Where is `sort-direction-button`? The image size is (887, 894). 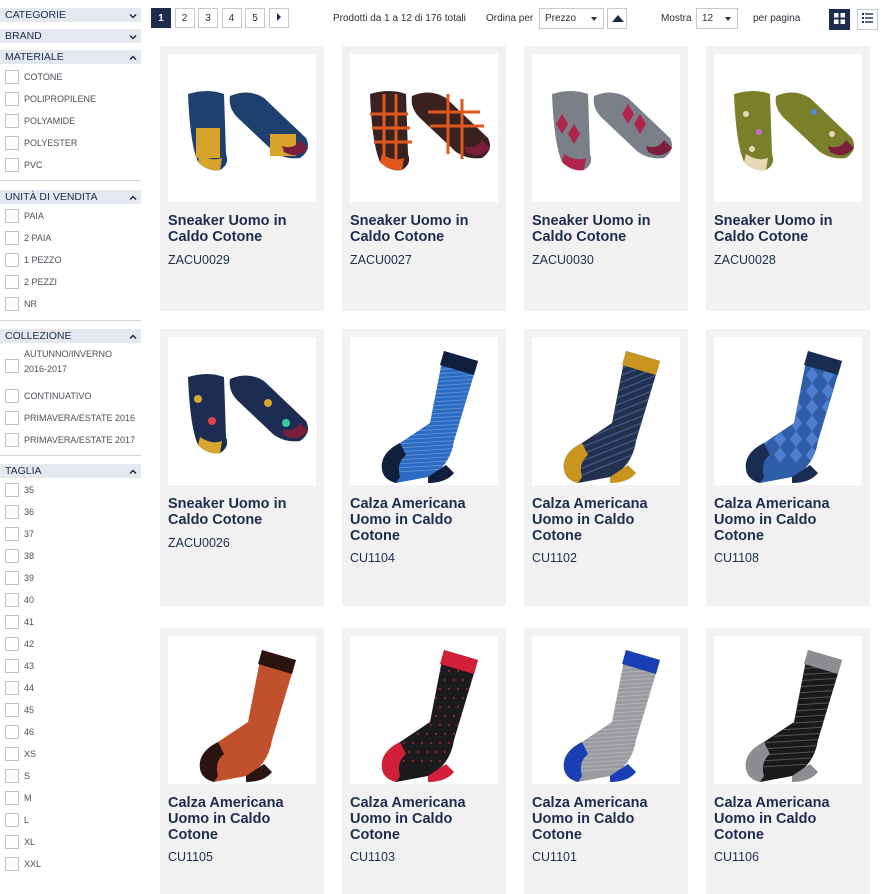 sort-direction-button is located at coordinates (617, 18).